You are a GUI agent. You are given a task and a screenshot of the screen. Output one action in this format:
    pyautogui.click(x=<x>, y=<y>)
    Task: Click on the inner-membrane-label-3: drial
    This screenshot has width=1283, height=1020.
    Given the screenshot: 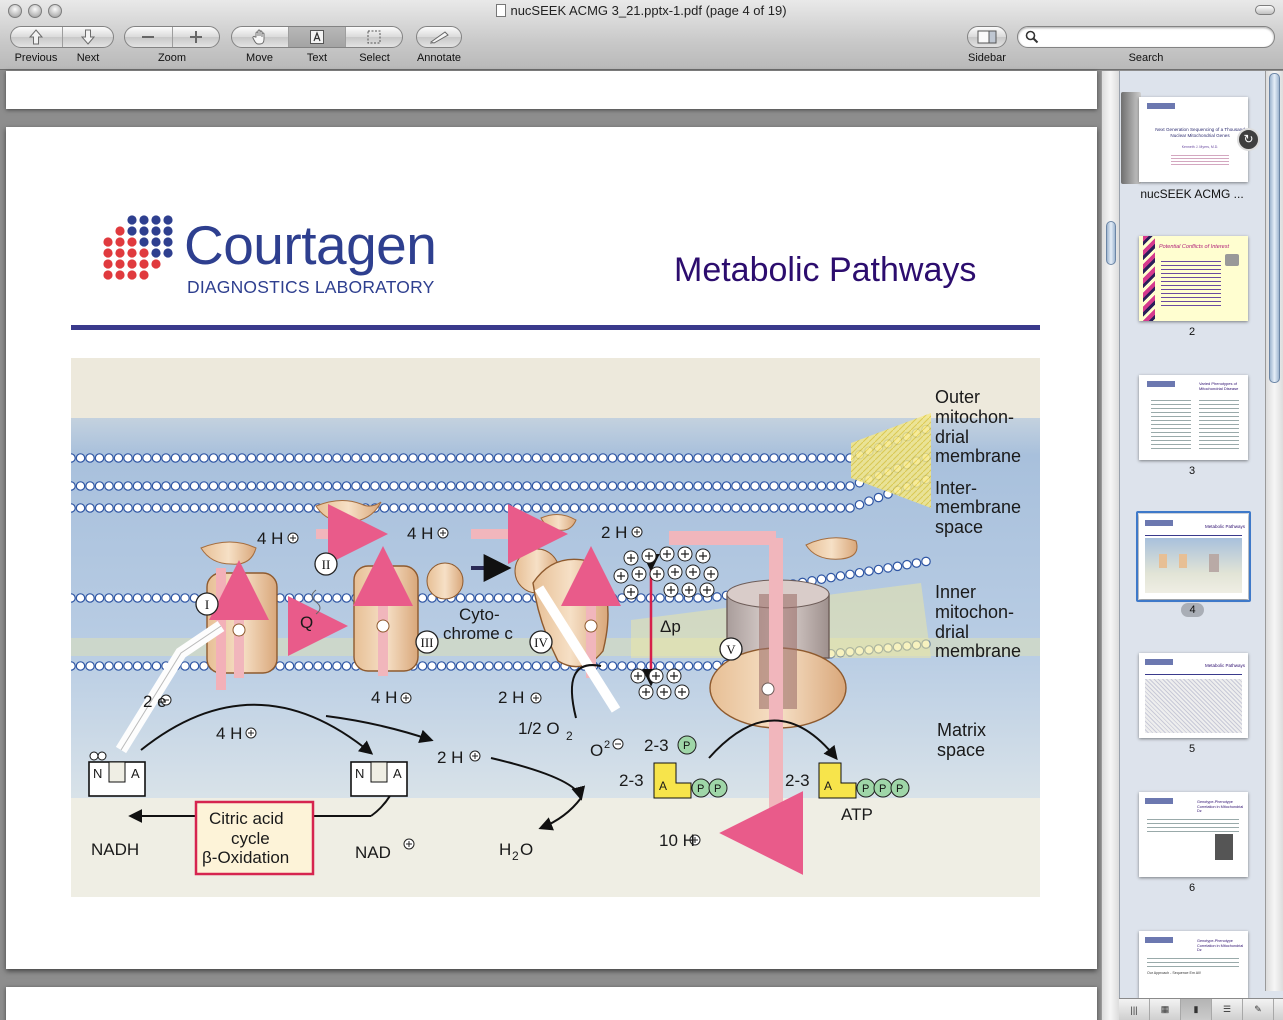 What is the action you would take?
    pyautogui.click(x=952, y=632)
    